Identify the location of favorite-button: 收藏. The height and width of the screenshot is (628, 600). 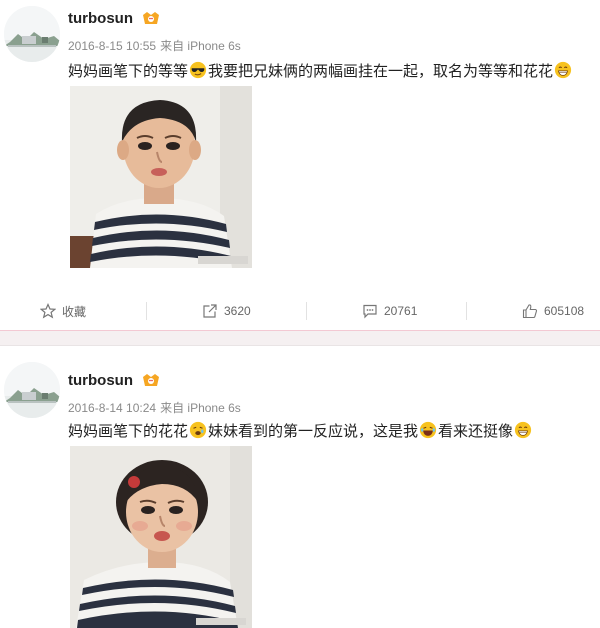
(63, 311).